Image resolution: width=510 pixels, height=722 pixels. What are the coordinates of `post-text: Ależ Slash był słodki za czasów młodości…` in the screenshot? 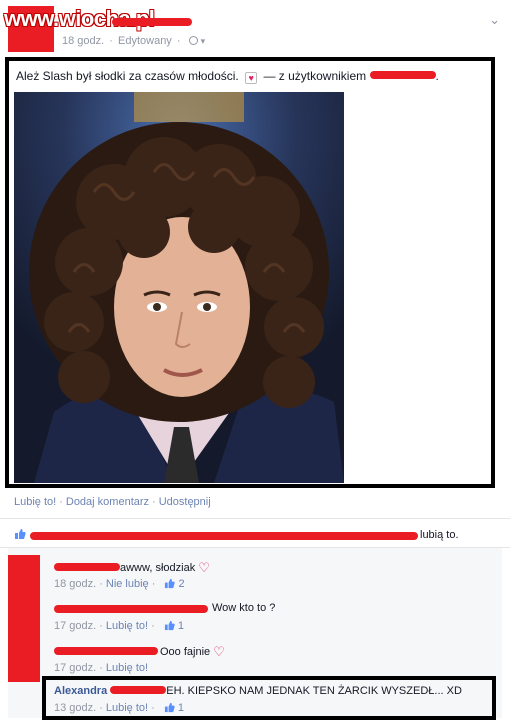 It's located at (127, 76).